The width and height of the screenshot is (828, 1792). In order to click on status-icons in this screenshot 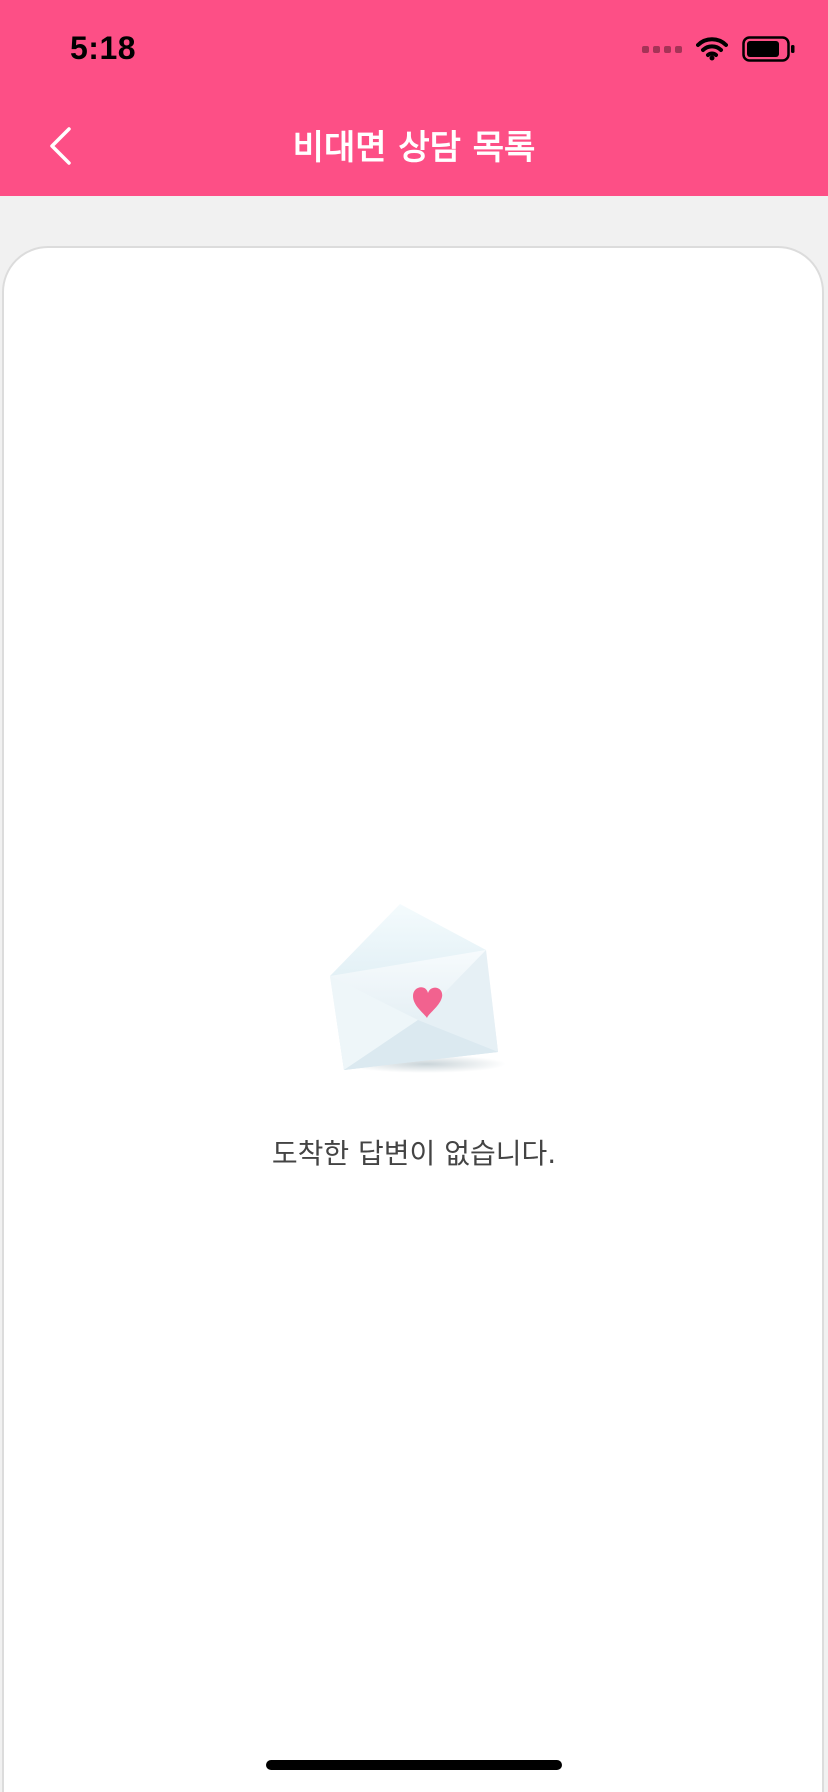, I will do `click(719, 49)`.